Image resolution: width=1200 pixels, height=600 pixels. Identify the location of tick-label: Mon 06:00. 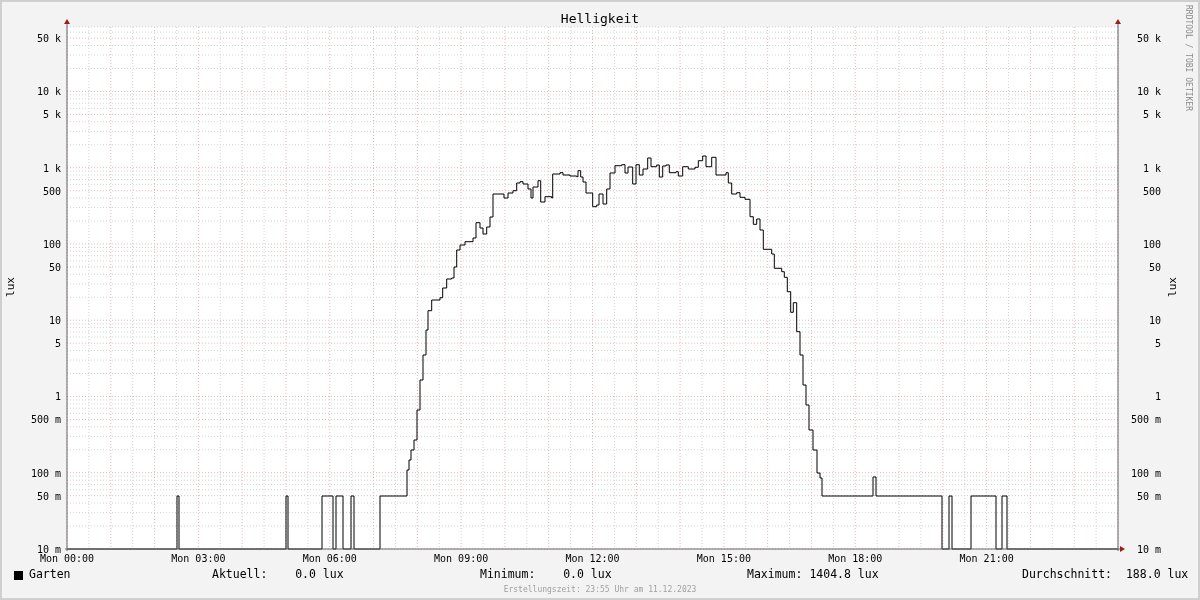
(329, 558).